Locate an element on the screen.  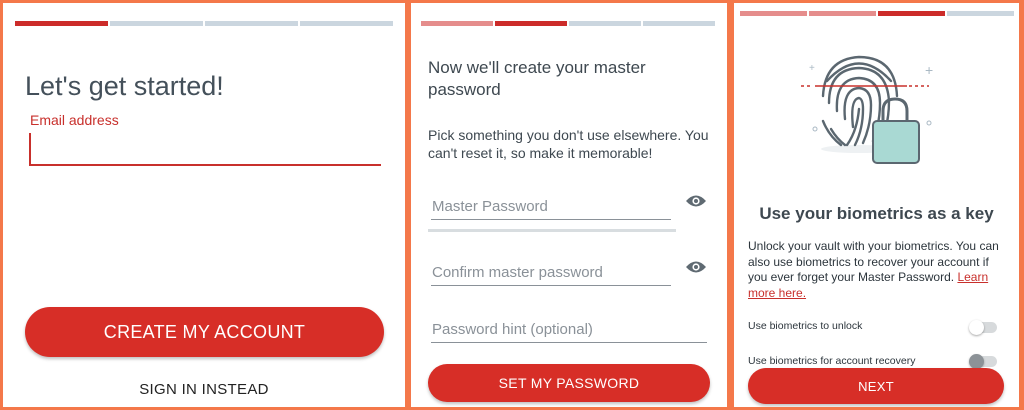
set-password-button: SET MY PASSWORD is located at coordinates (569, 383).